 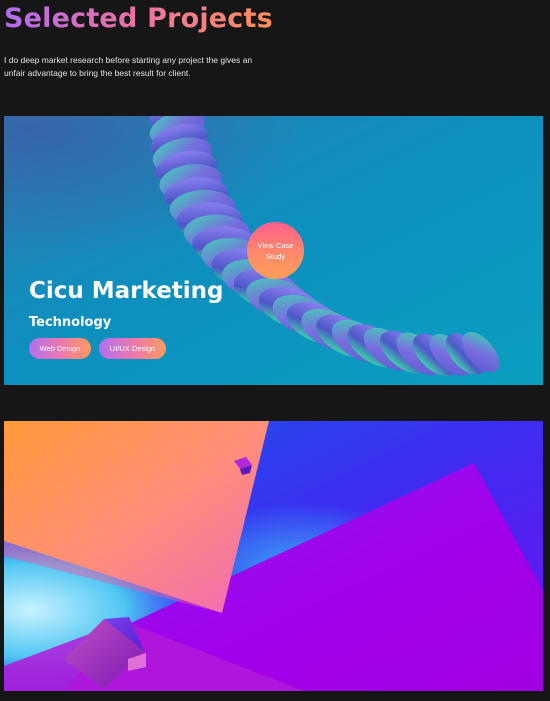 I want to click on tag-web-design: Web Design, so click(x=60, y=348).